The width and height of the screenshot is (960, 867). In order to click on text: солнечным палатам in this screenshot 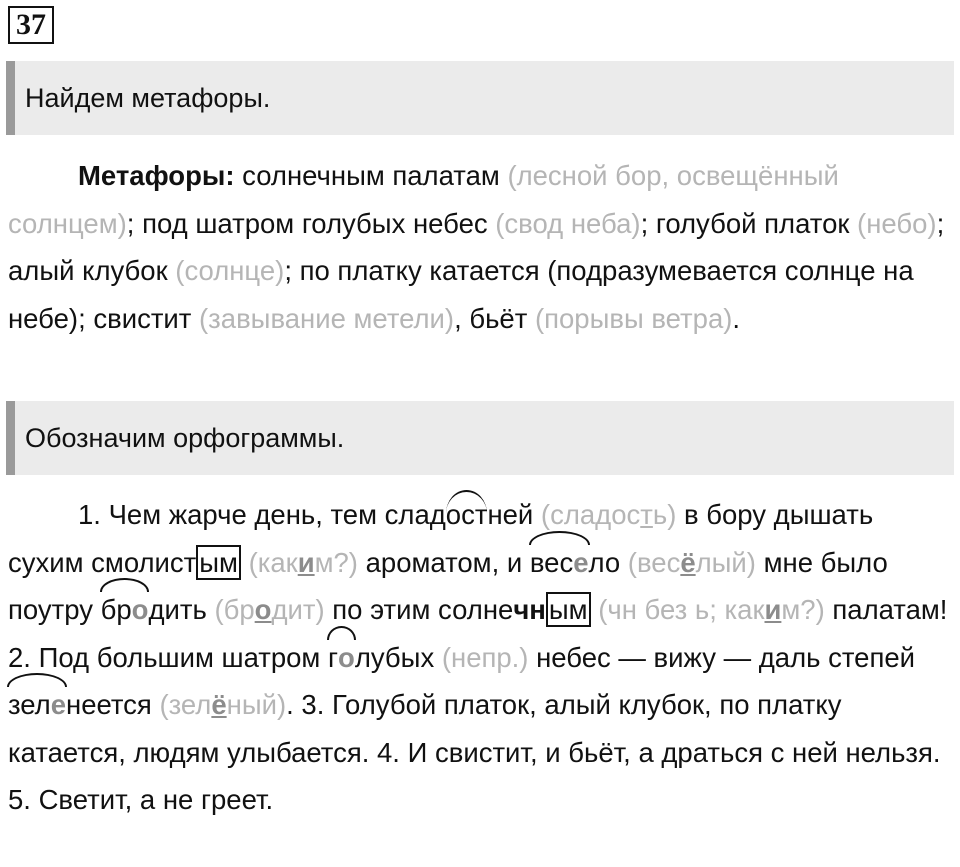, I will do `click(371, 175)`.